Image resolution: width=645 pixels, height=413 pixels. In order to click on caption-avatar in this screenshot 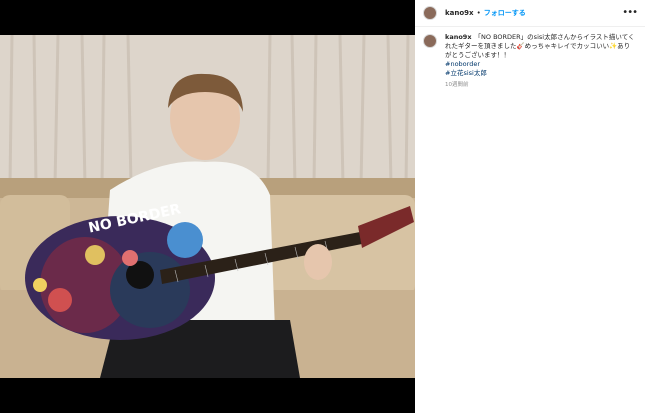, I will do `click(430, 41)`.